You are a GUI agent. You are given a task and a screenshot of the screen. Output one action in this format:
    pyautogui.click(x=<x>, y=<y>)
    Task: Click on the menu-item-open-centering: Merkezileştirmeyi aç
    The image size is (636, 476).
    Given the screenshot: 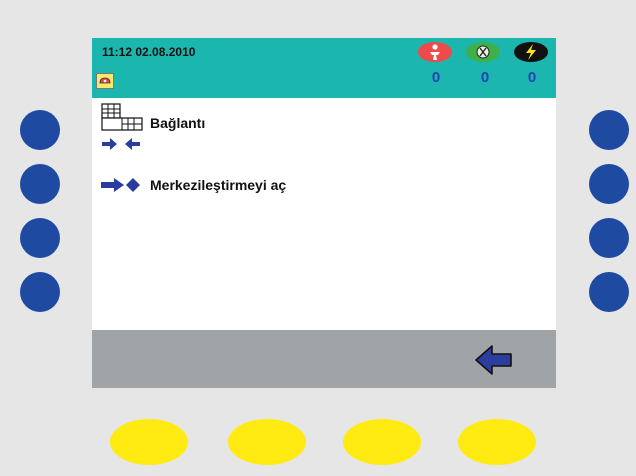 What is the action you would take?
    pyautogui.click(x=193, y=185)
    